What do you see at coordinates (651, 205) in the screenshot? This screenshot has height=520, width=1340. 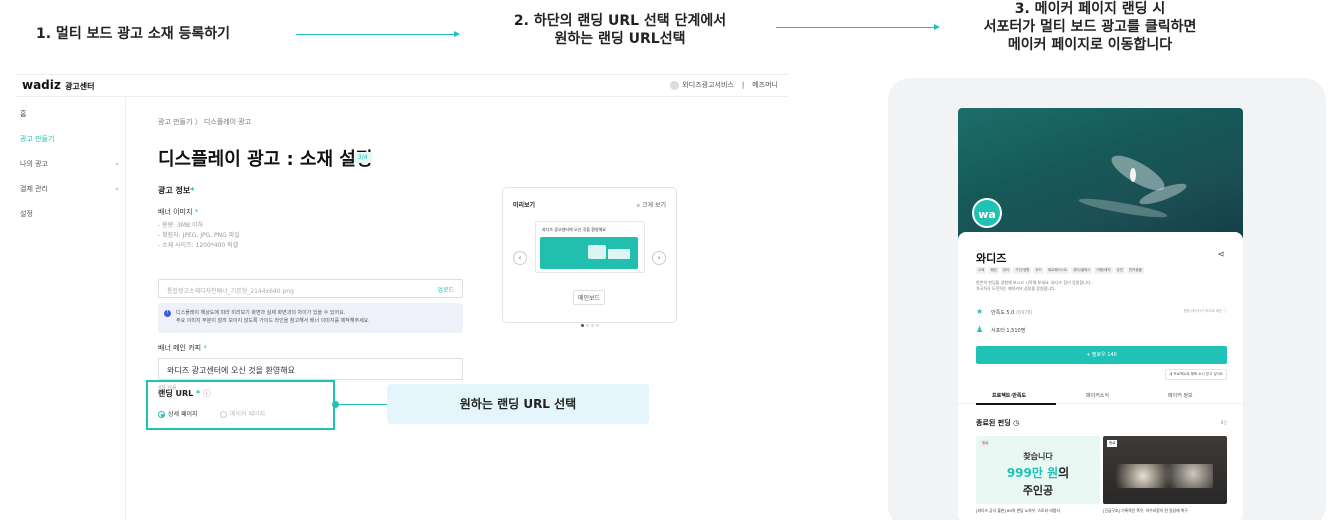 I see `preview-zoom-button: ⌕ 크게 보기` at bounding box center [651, 205].